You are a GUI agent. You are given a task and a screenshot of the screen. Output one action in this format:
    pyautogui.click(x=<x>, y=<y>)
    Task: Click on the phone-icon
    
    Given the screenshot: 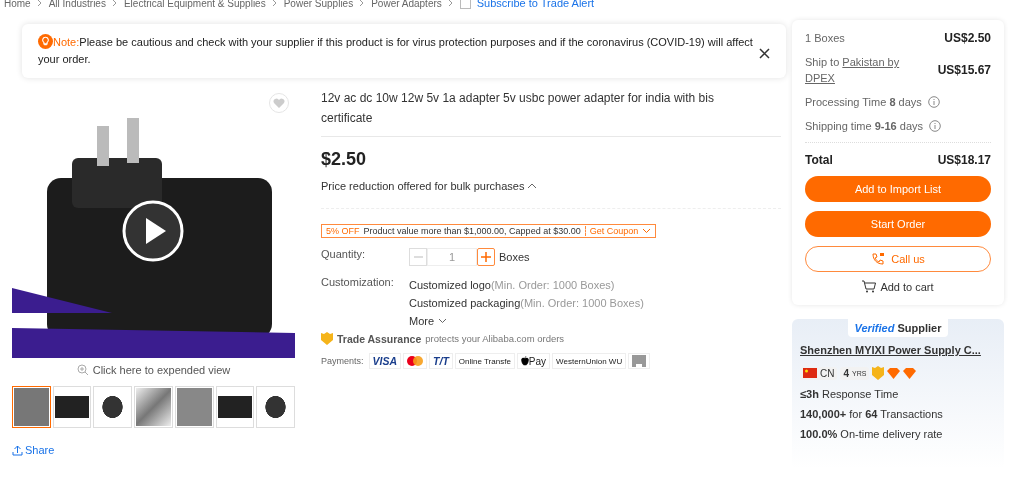 What is the action you would take?
    pyautogui.click(x=878, y=259)
    